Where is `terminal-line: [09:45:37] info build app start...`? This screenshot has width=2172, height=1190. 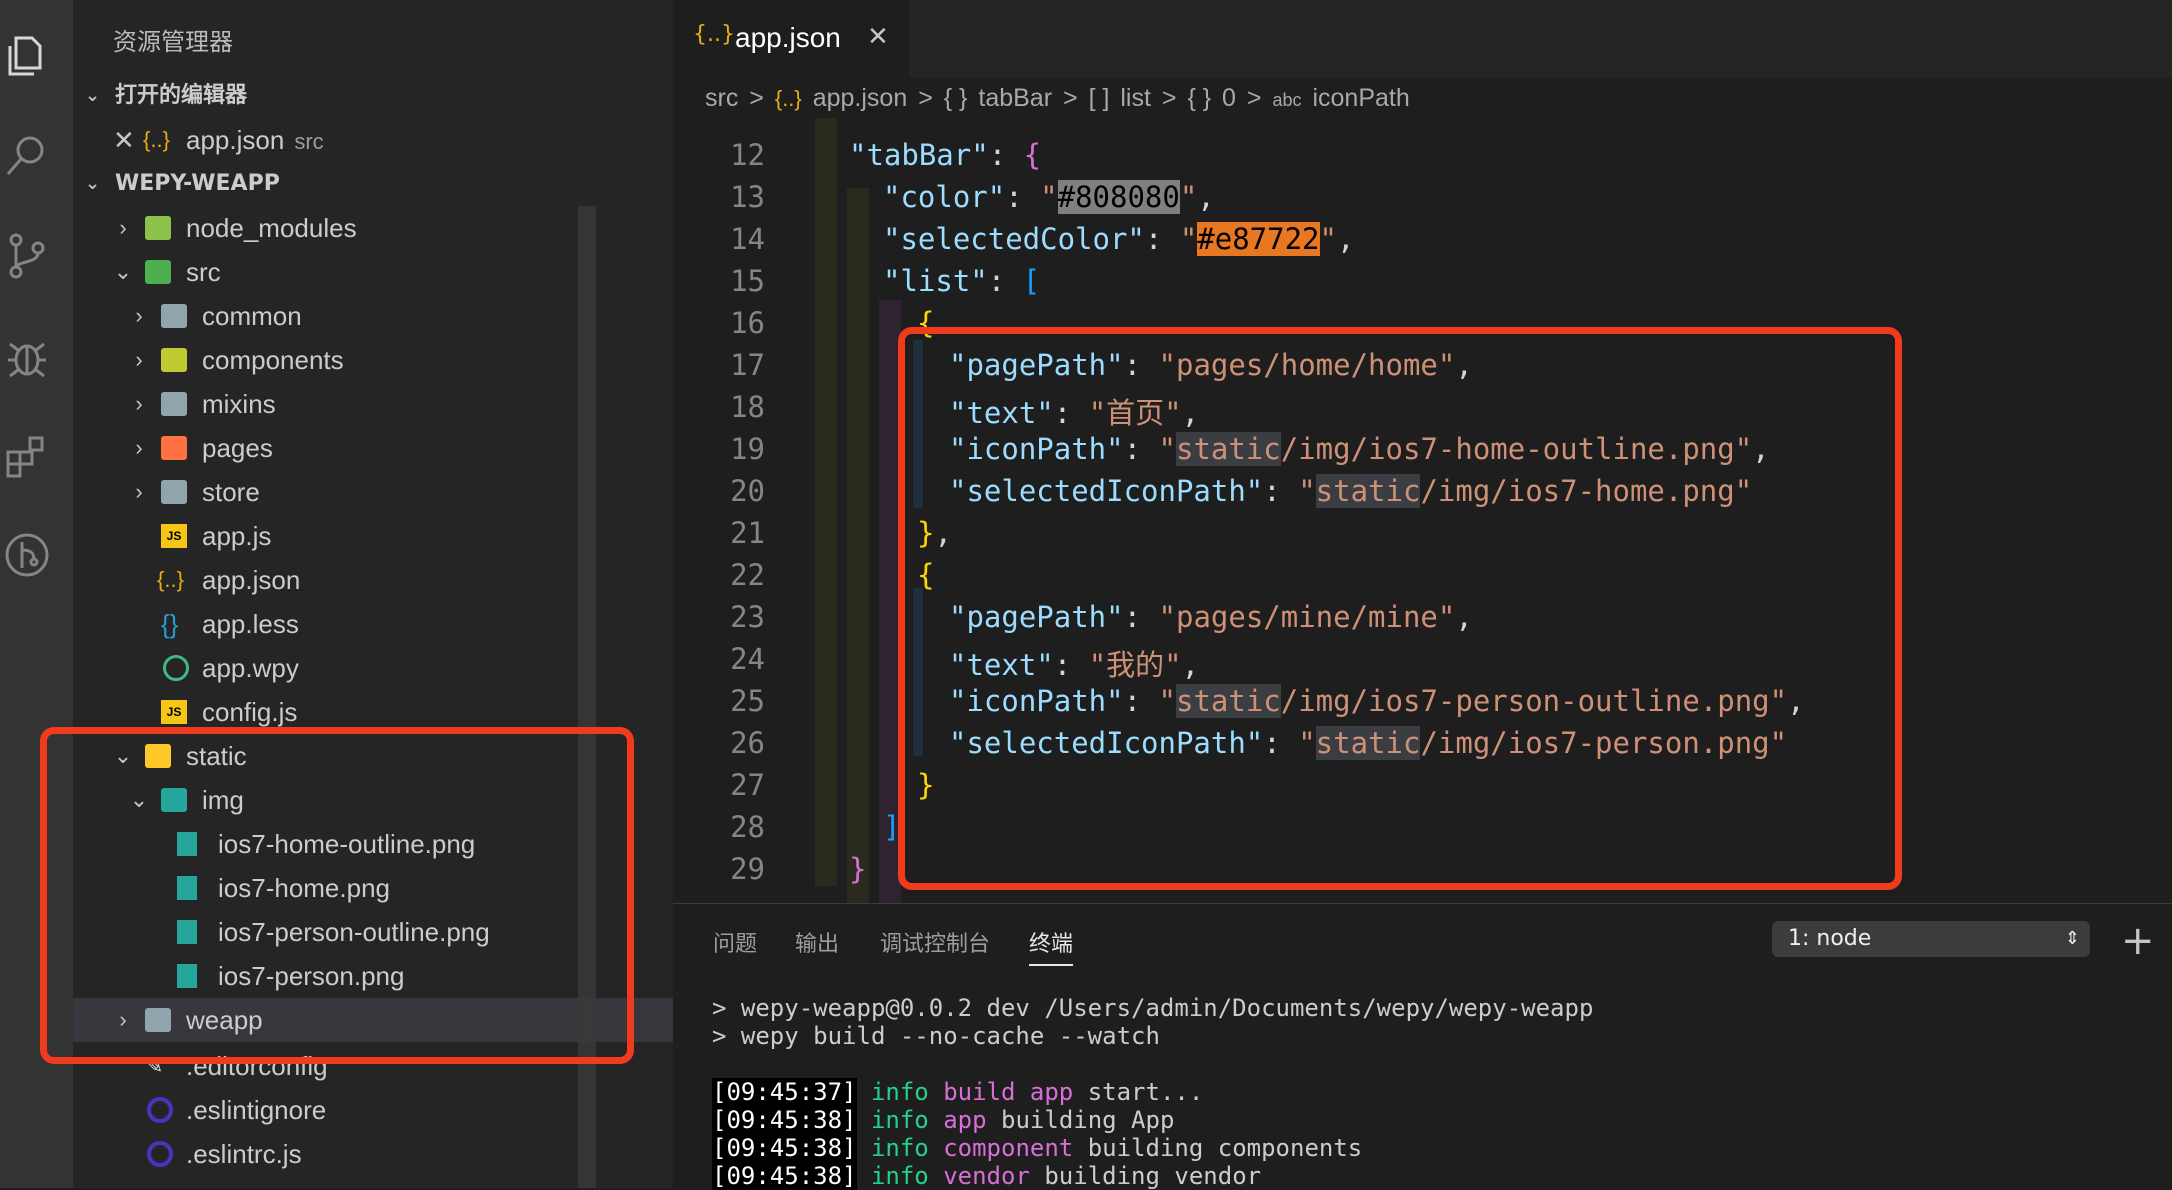 terminal-line: [09:45:37] info build app start... is located at coordinates (958, 1092).